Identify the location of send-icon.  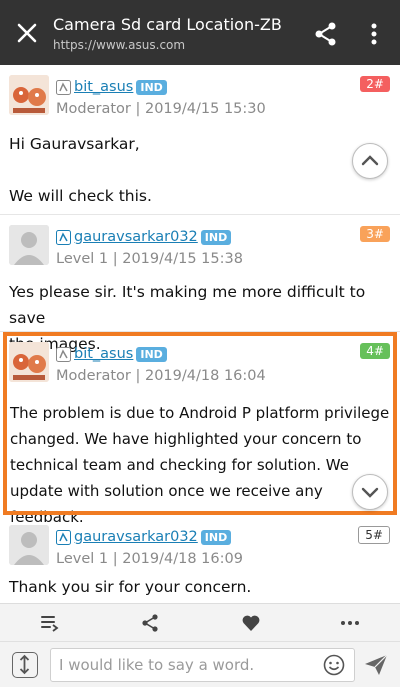
(376, 665).